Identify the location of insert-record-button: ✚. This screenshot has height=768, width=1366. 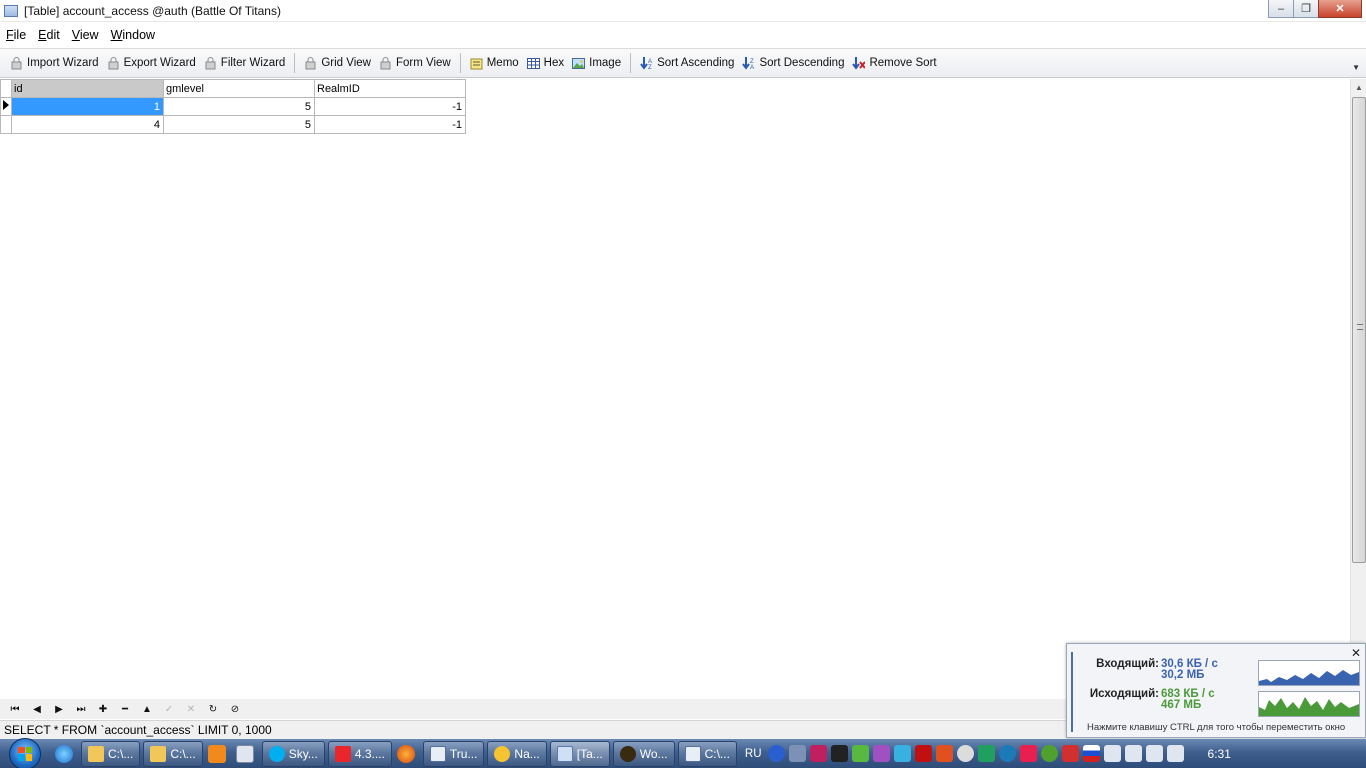
(103, 709).